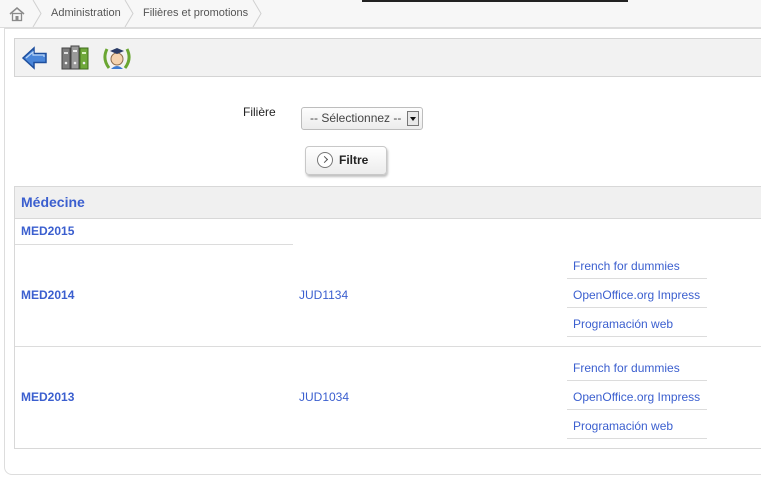 The image size is (761, 491). I want to click on chevron-right-icon, so click(325, 160).